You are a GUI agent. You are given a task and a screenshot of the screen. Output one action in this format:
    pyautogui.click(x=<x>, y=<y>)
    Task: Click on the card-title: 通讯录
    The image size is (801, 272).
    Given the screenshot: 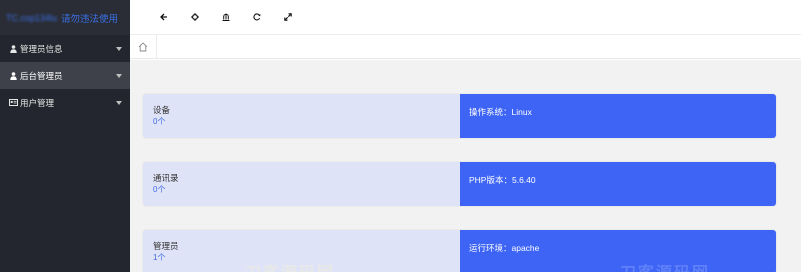 What is the action you would take?
    pyautogui.click(x=166, y=178)
    